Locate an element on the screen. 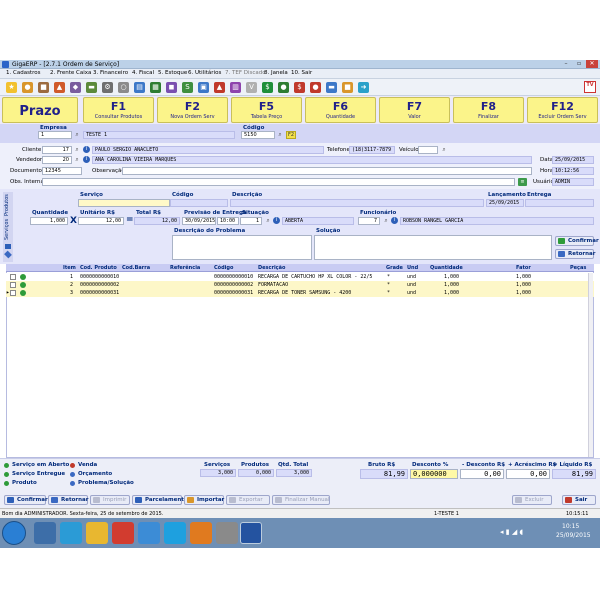  veiculo-input is located at coordinates (428, 150).